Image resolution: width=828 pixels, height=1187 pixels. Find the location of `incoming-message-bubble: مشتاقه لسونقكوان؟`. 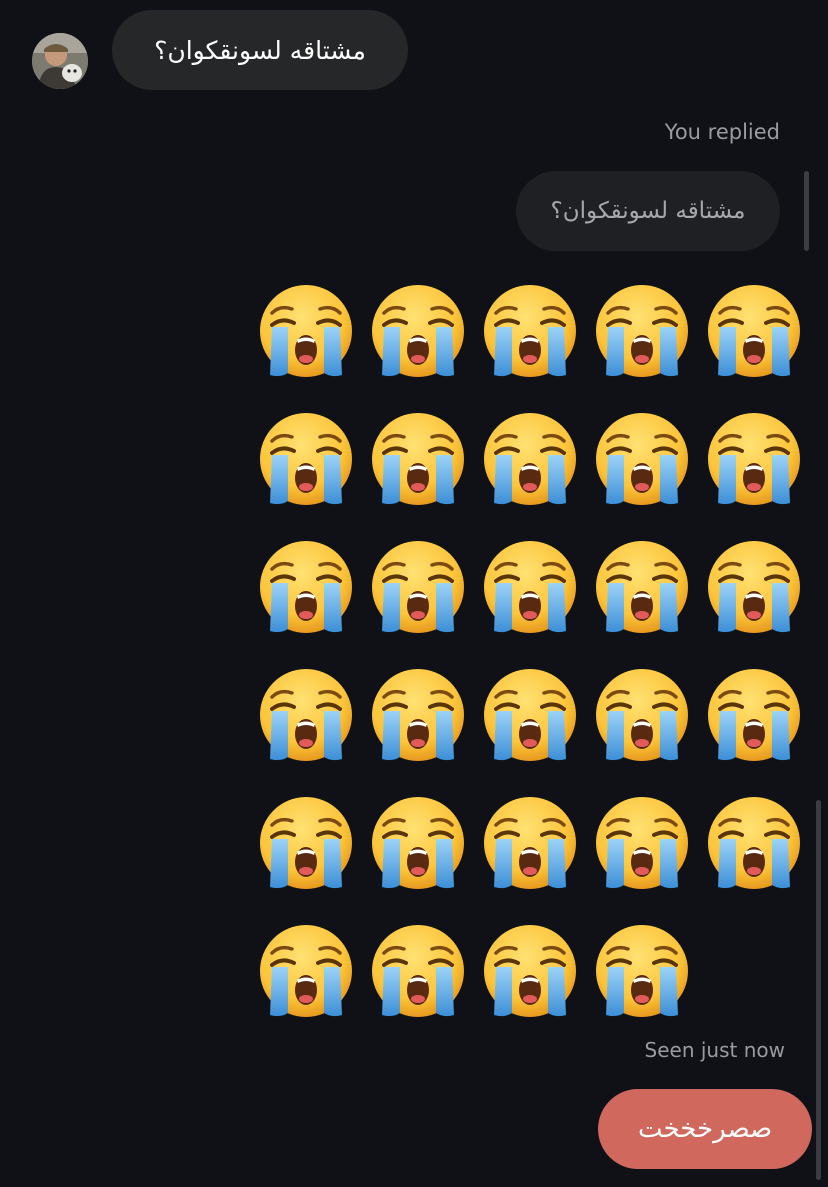

incoming-message-bubble: مشتاقه لسونقكوان؟ is located at coordinates (260, 50).